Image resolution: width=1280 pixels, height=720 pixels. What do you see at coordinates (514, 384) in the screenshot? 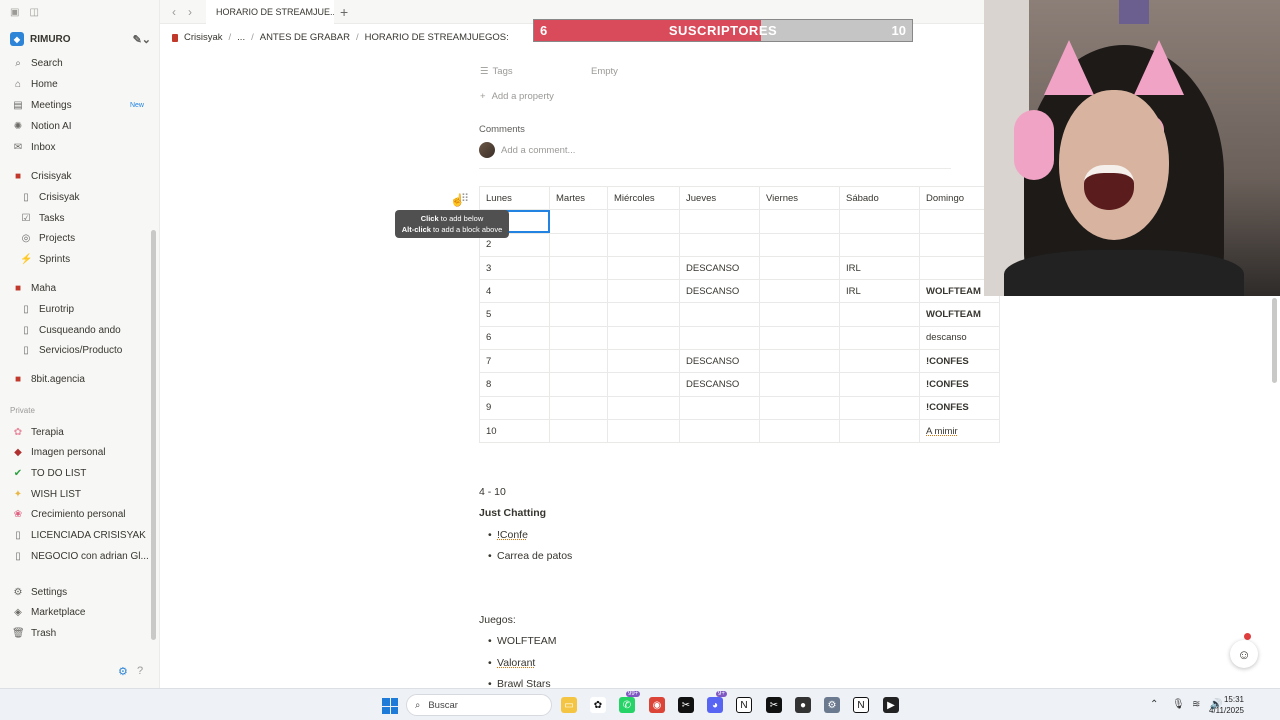
I see `table-cell: 8` at bounding box center [514, 384].